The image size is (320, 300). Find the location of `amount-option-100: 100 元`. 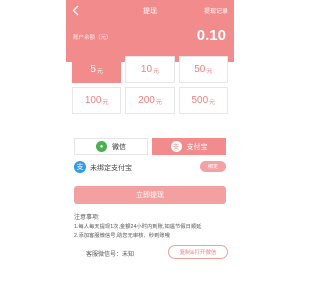

amount-option-100: 100 元 is located at coordinates (97, 100).